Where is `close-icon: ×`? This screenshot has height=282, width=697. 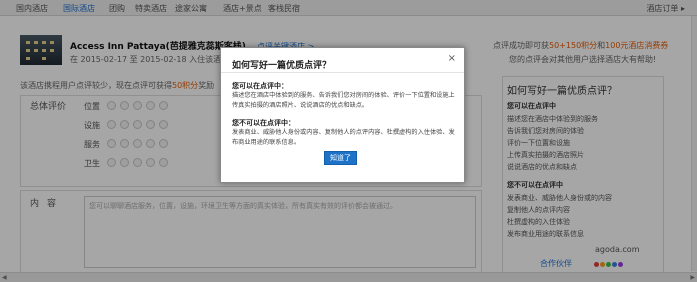
close-icon: × is located at coordinates (452, 58).